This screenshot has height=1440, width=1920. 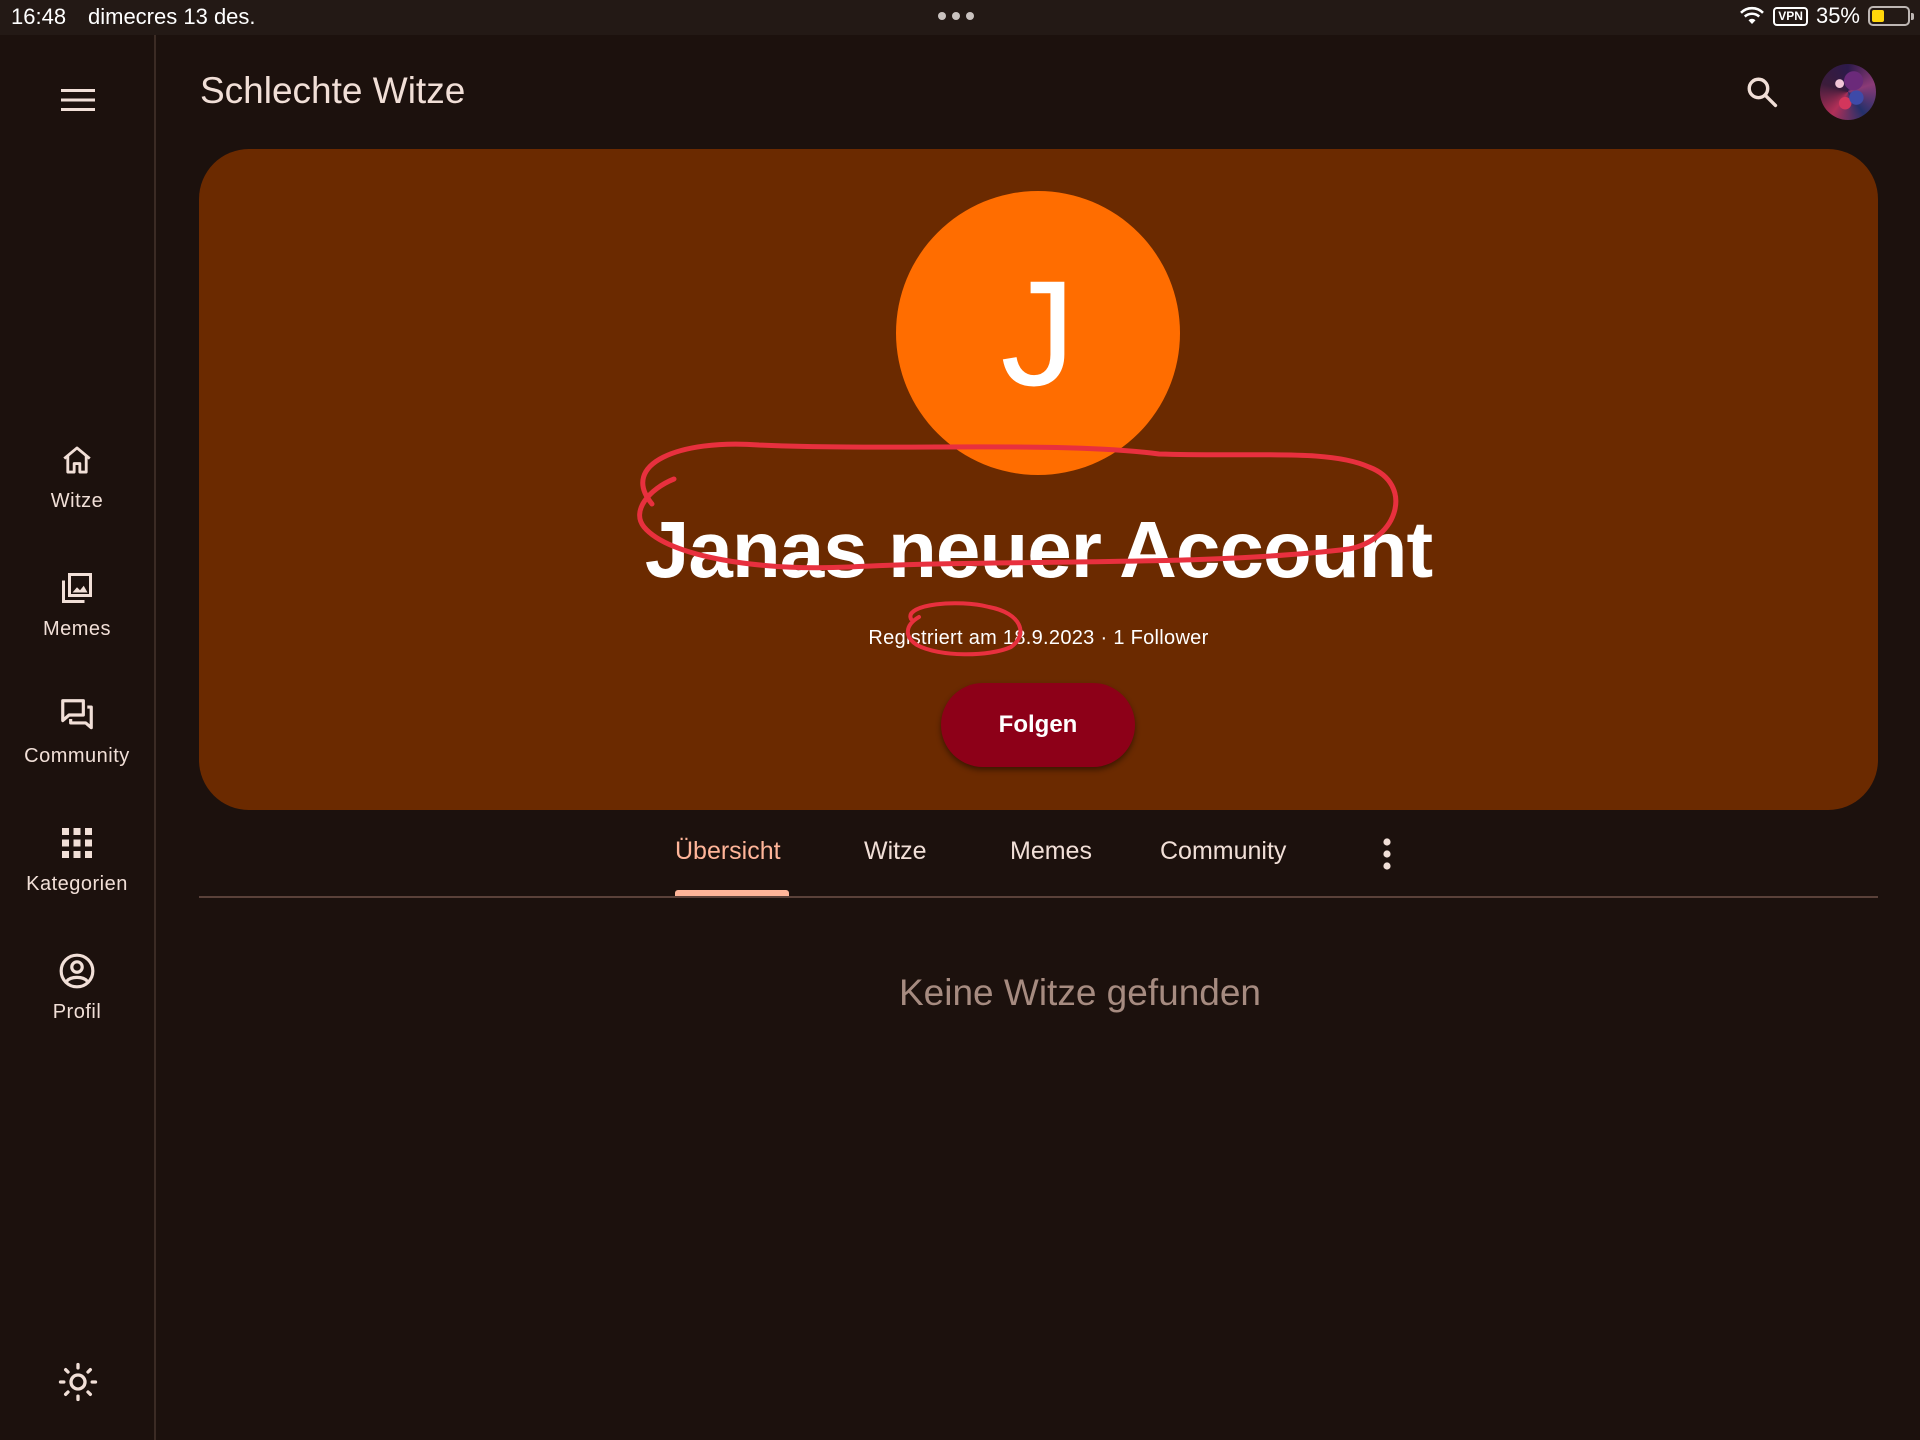 I want to click on multitasking-dots-icon, so click(x=956, y=16).